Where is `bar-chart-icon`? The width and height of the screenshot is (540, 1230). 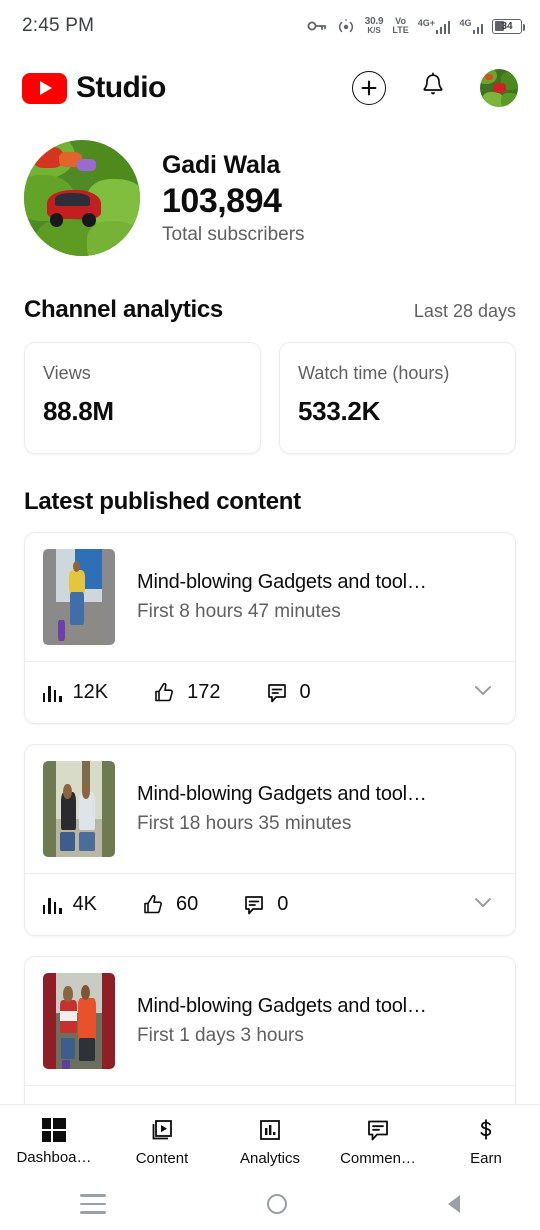
bar-chart-icon is located at coordinates (52, 692).